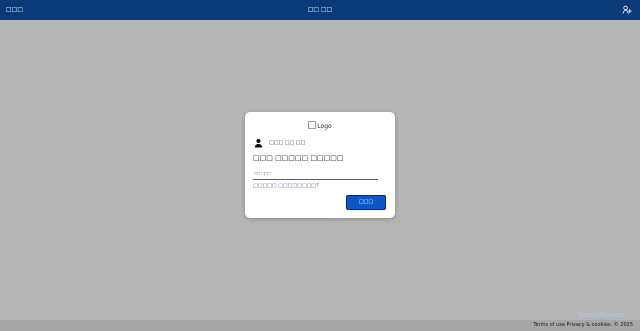 The height and width of the screenshot is (331, 640). What do you see at coordinates (286, 186) in the screenshot?
I see `forgot-password-link: □□□□□ □□□□□□□□?` at bounding box center [286, 186].